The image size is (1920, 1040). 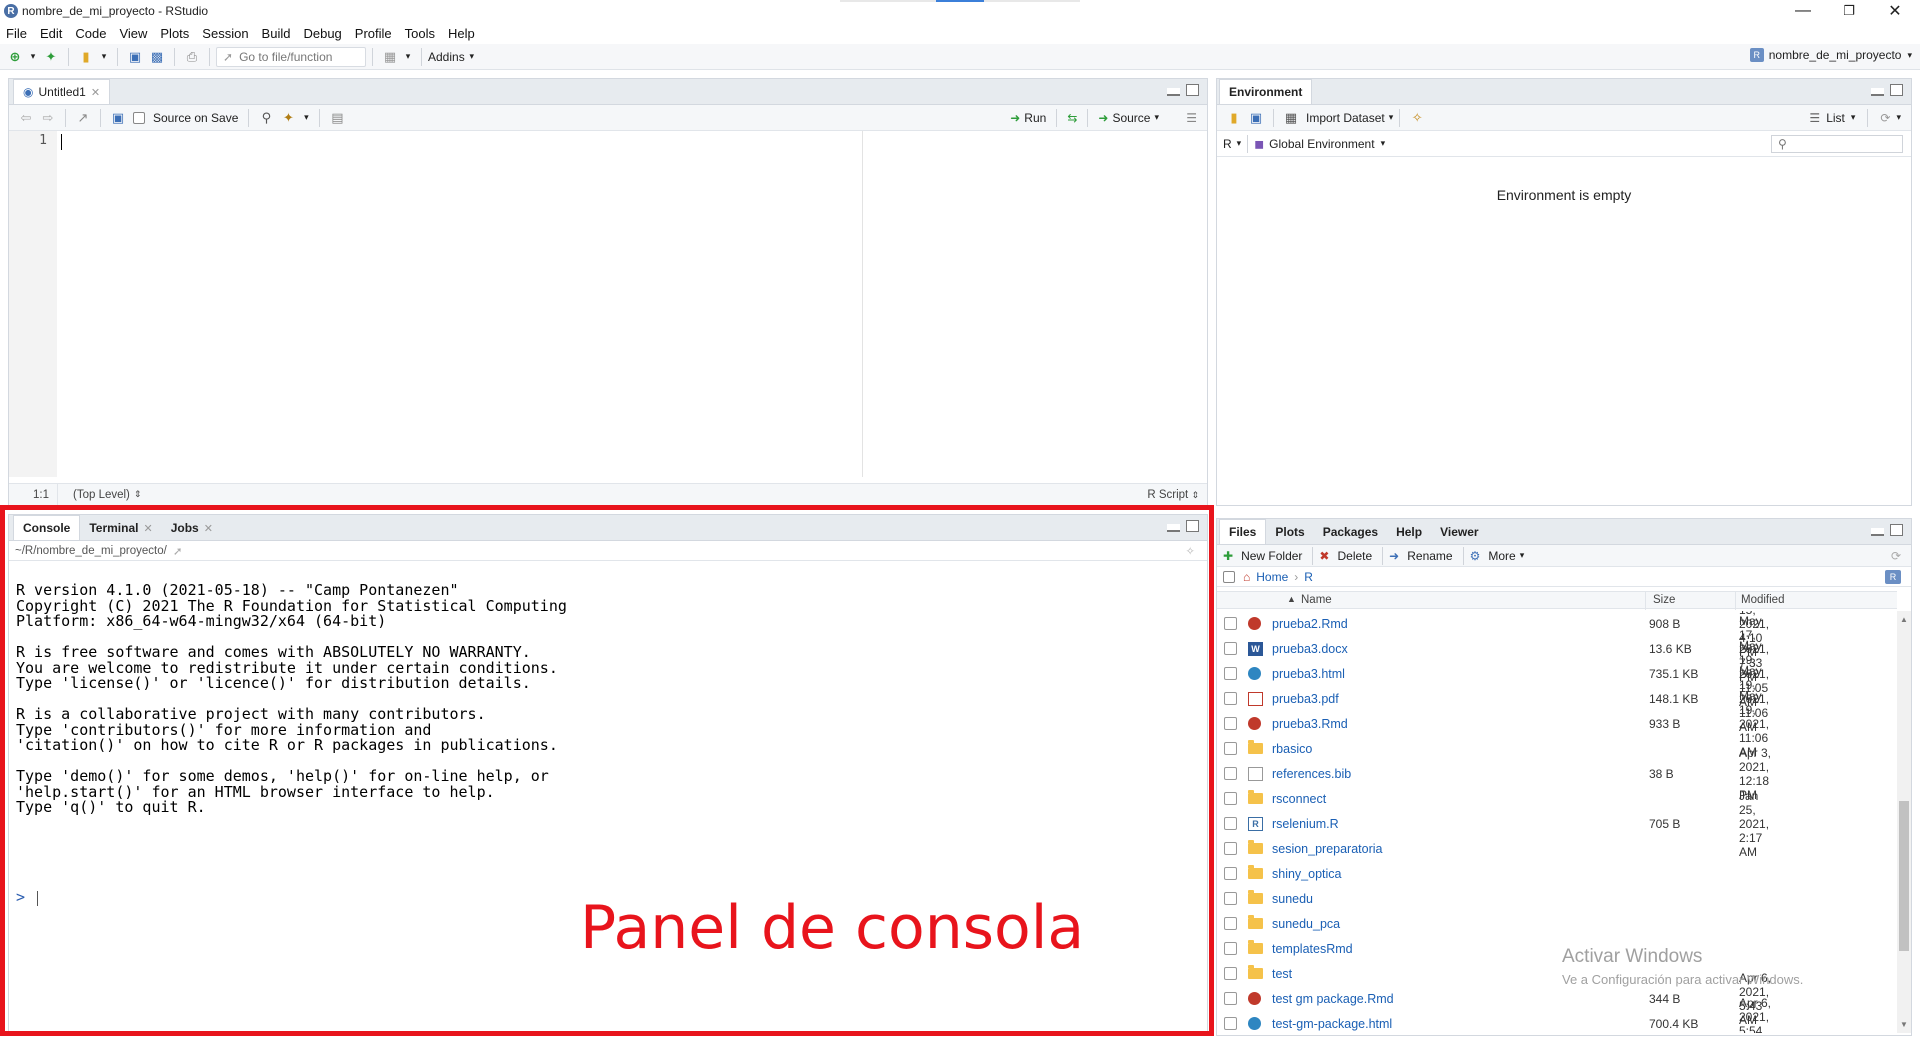 I want to click on file-name-link: prueba3.Rmd, so click(x=1310, y=724).